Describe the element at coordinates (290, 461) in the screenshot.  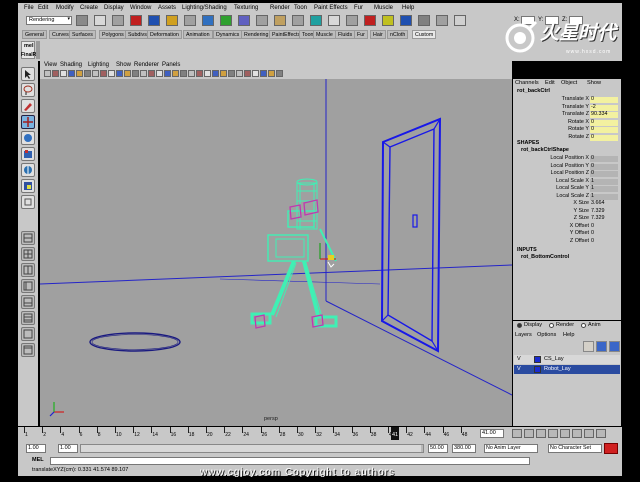
I see `command-line-input` at that location.